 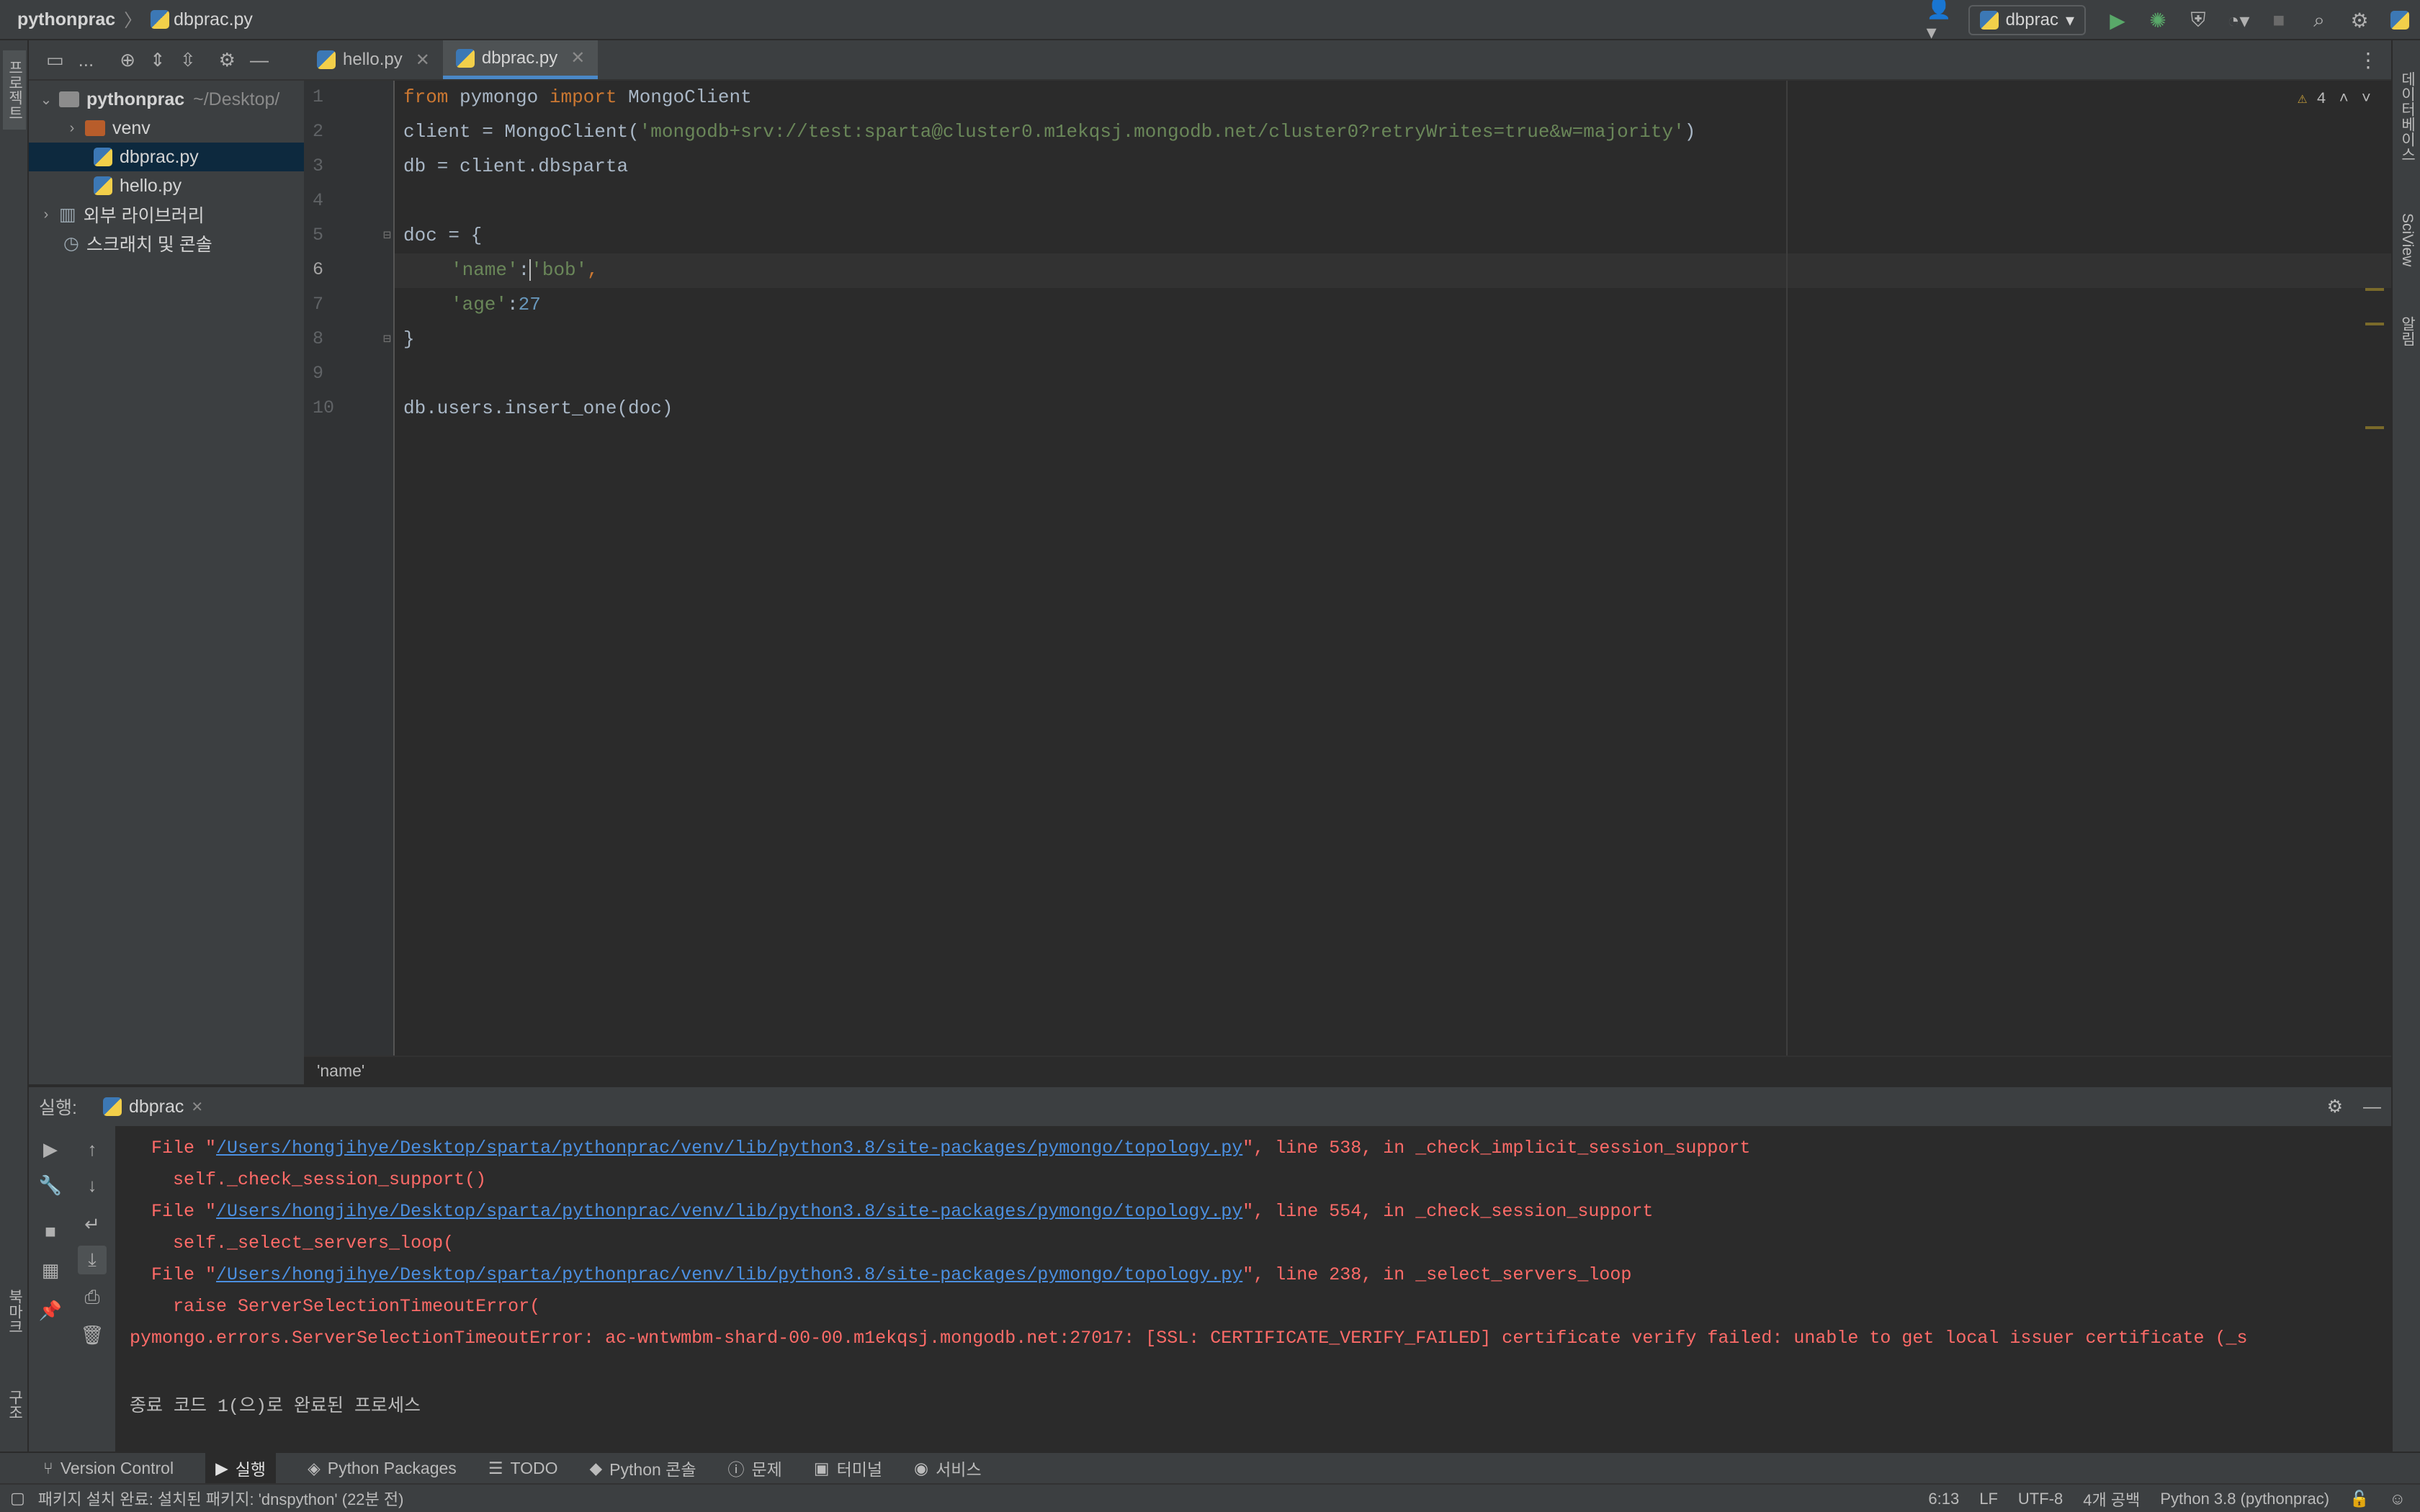 What do you see at coordinates (51, 1149) in the screenshot?
I see `rerun-icon: ▶` at bounding box center [51, 1149].